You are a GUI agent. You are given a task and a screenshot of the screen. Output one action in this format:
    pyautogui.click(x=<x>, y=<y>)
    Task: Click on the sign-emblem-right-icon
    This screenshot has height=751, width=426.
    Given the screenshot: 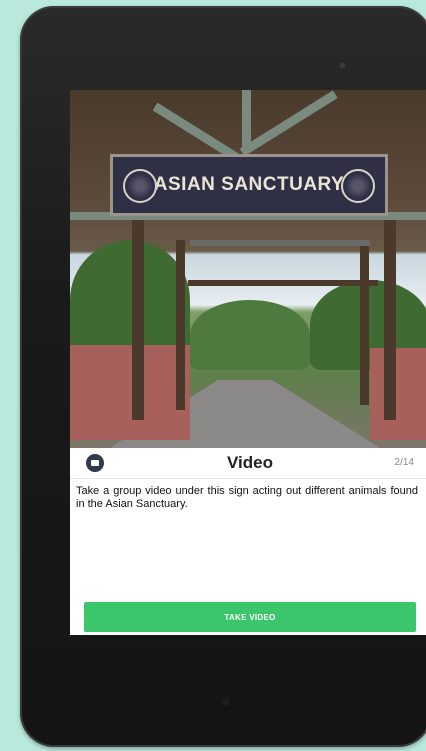 What is the action you would take?
    pyautogui.click(x=358, y=186)
    